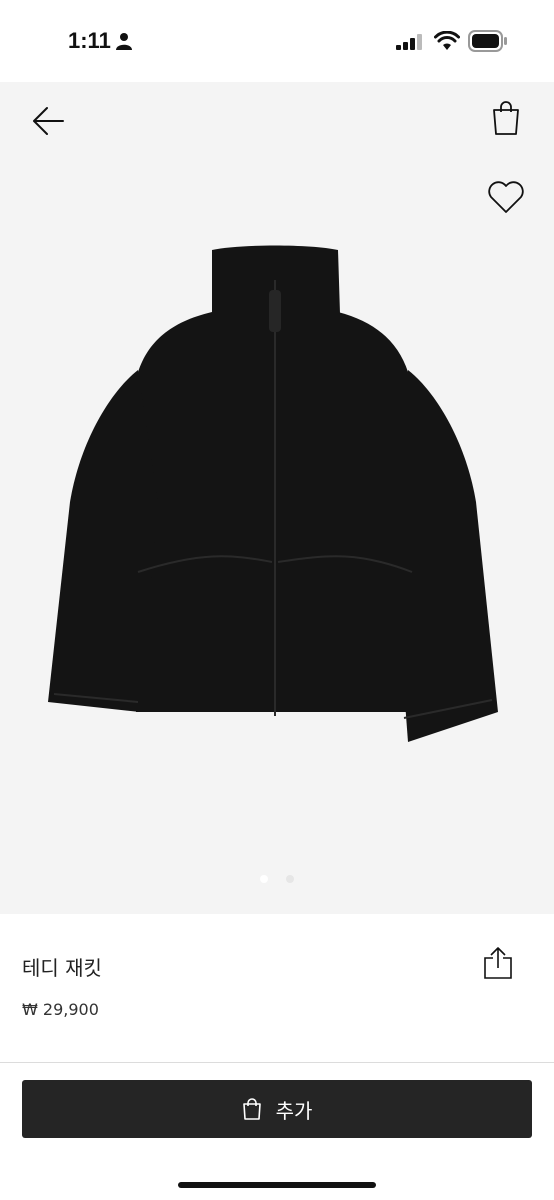 The width and height of the screenshot is (554, 1200). What do you see at coordinates (277, 1185) in the screenshot?
I see `home-indicator` at bounding box center [277, 1185].